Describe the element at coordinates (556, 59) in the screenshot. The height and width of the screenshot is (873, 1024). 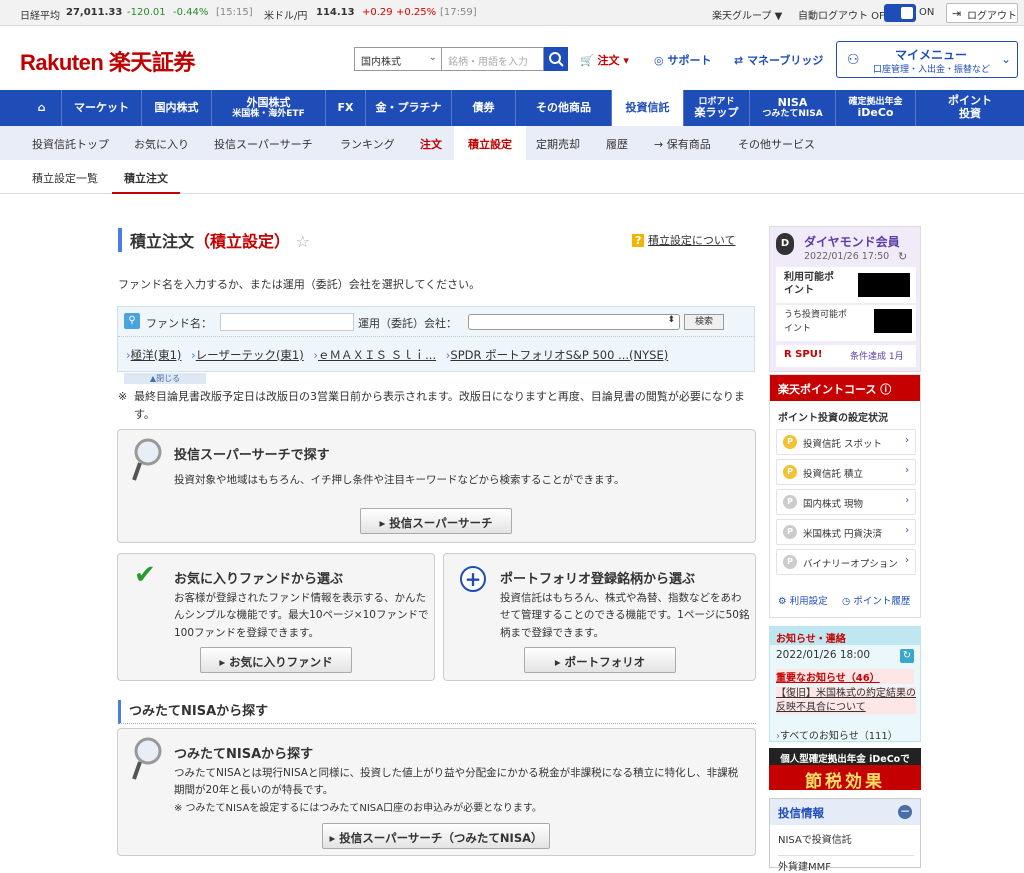
I see `search-button` at that location.